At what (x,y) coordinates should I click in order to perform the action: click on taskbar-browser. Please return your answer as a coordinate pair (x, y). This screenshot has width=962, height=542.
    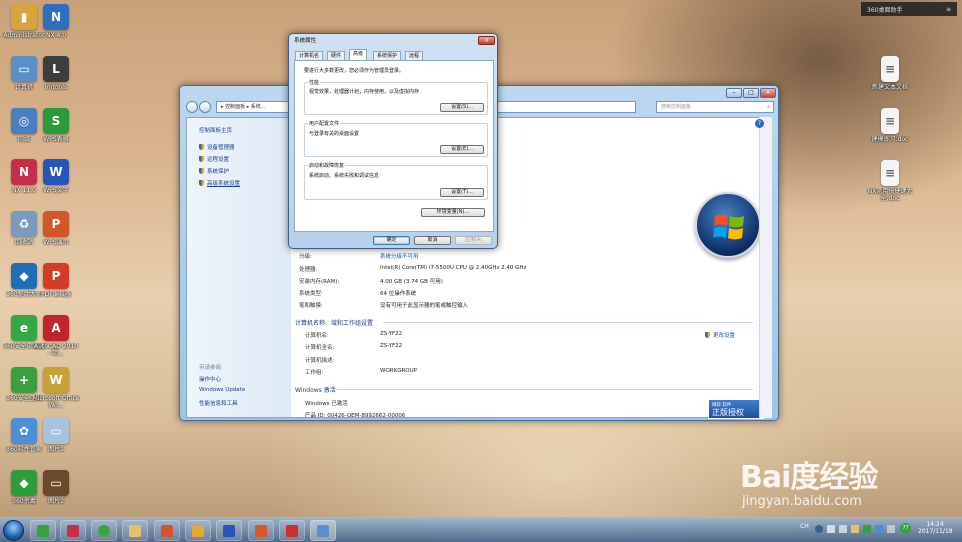
    Looking at the image, I should click on (104, 530).